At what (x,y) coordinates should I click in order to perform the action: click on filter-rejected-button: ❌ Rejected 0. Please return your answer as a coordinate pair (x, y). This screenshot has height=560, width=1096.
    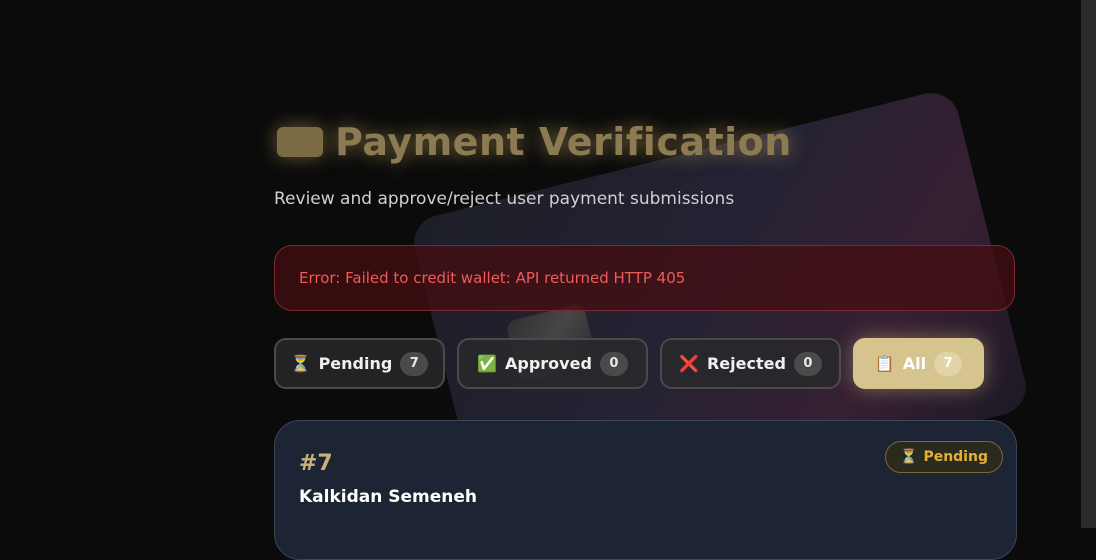
    Looking at the image, I should click on (750, 363).